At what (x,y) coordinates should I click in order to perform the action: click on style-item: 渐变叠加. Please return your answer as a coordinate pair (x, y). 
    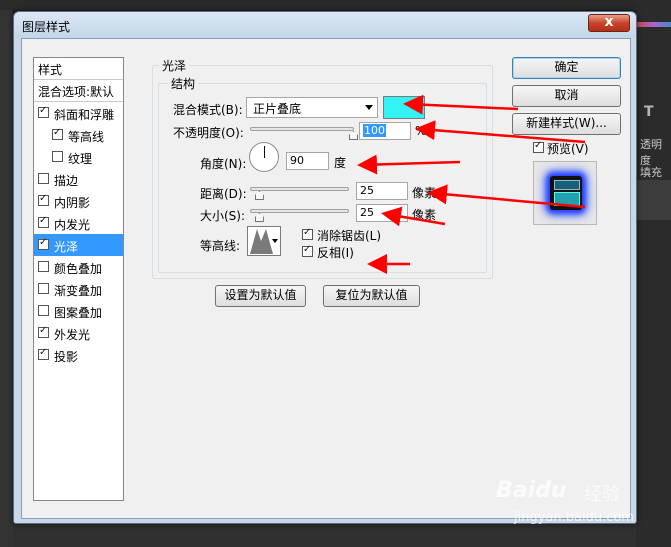
    Looking at the image, I should click on (78, 289).